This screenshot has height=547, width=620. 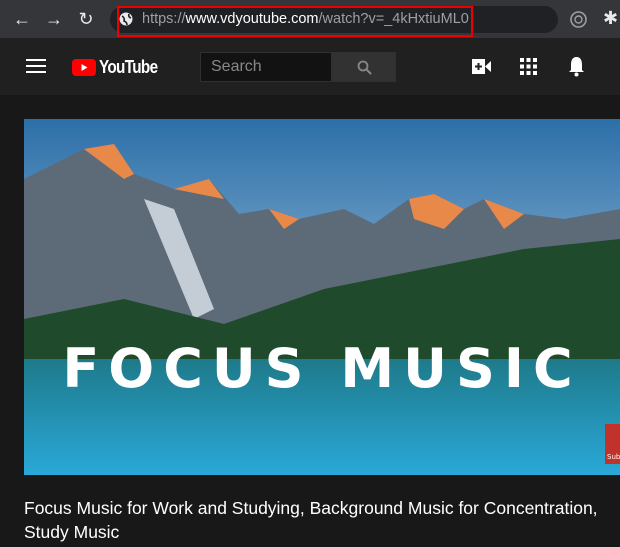 What do you see at coordinates (528, 66) in the screenshot?
I see `apps-grid-icon` at bounding box center [528, 66].